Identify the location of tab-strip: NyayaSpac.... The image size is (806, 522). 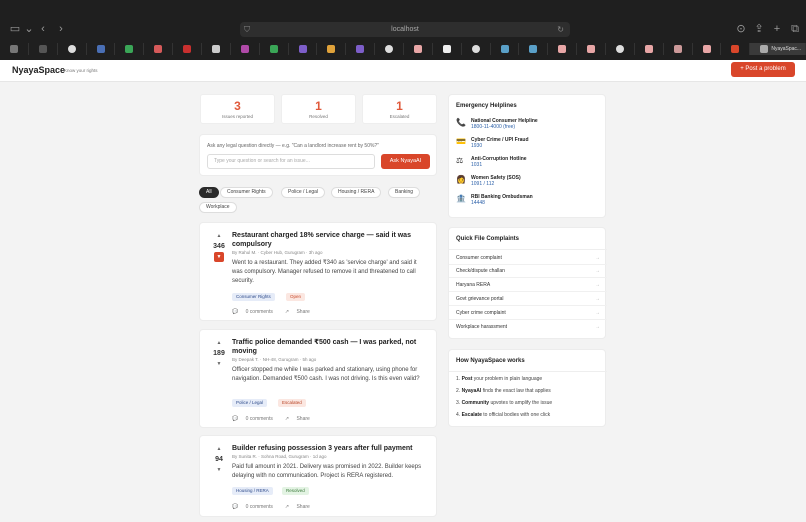
(403, 49).